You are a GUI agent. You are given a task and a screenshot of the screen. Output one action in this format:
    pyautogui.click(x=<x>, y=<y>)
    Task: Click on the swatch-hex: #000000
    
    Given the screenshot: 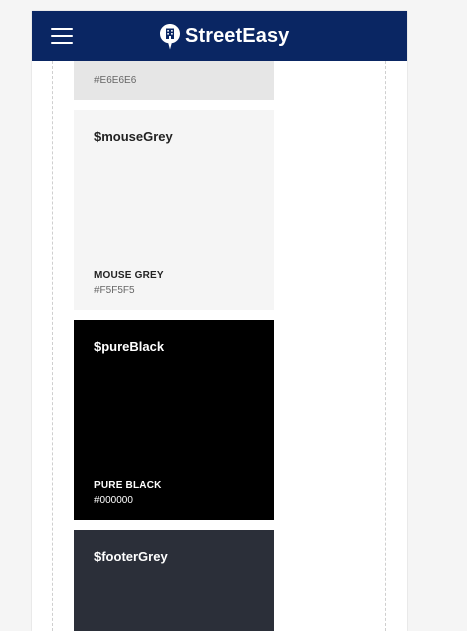 What is the action you would take?
    pyautogui.click(x=113, y=500)
    